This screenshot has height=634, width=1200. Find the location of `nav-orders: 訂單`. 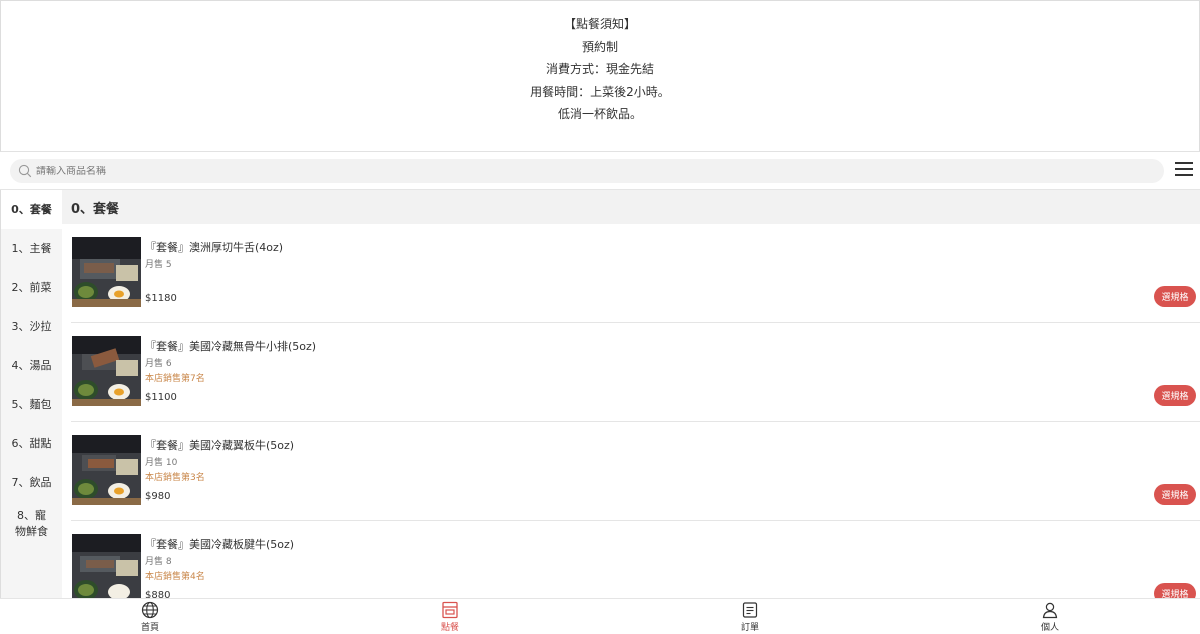

nav-orders: 訂單 is located at coordinates (750, 616).